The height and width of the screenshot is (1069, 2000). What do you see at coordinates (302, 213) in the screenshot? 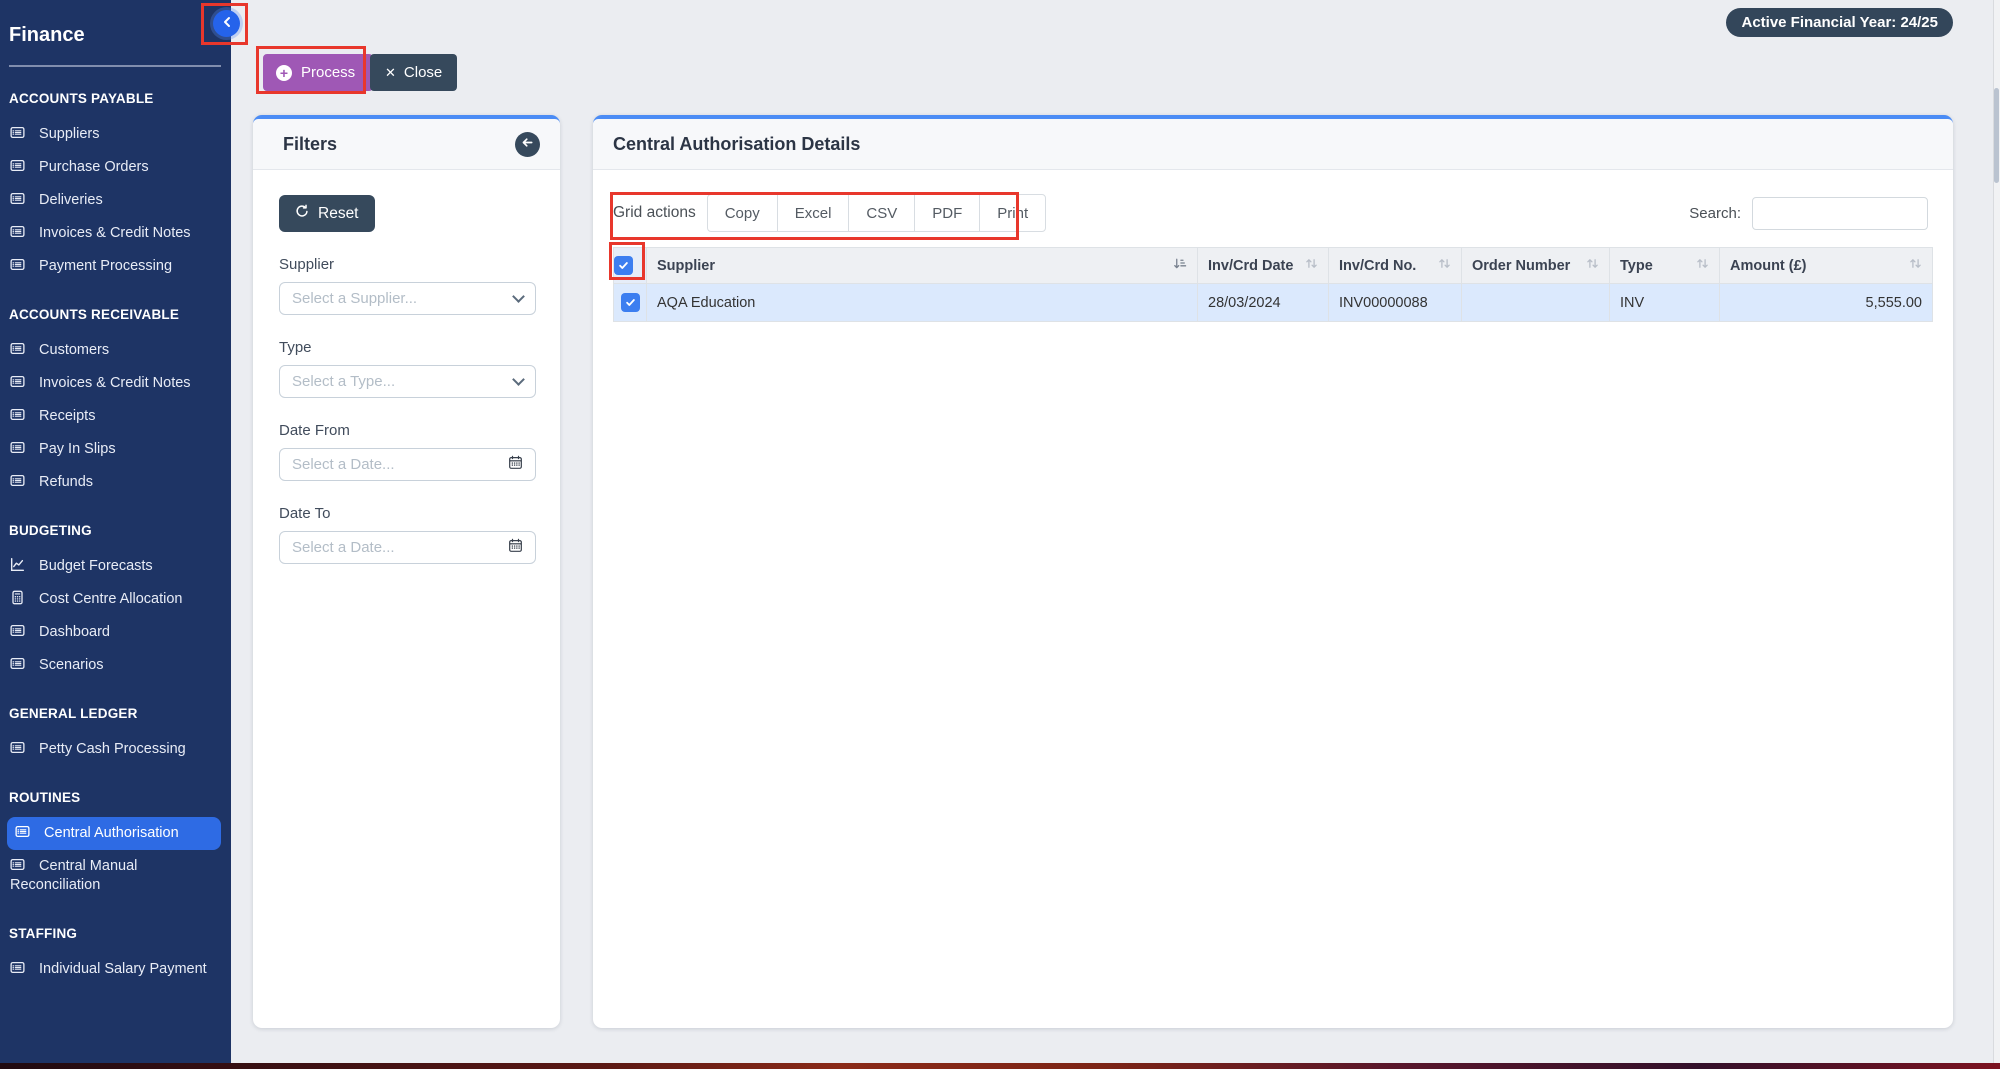
I see `refresh-icon` at bounding box center [302, 213].